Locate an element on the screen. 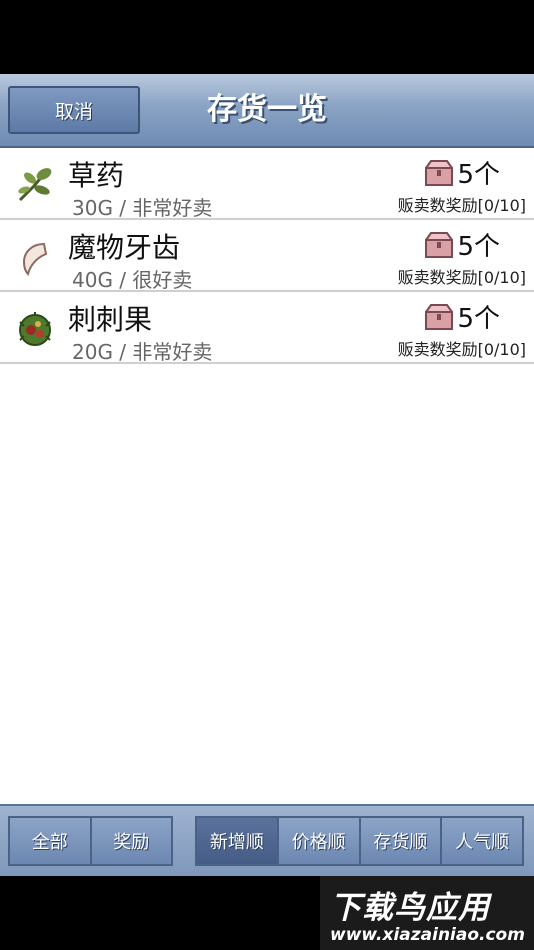  tab-sort-price: 价格顺 is located at coordinates (319, 841).